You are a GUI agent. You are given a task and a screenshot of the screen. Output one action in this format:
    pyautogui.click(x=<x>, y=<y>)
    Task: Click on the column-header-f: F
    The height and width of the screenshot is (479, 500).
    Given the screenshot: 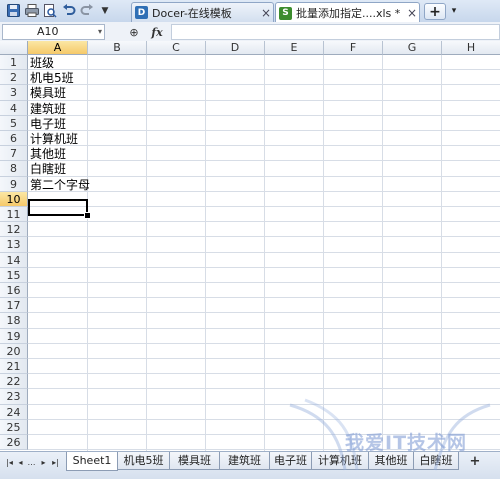 What is the action you would take?
    pyautogui.click(x=353, y=48)
    